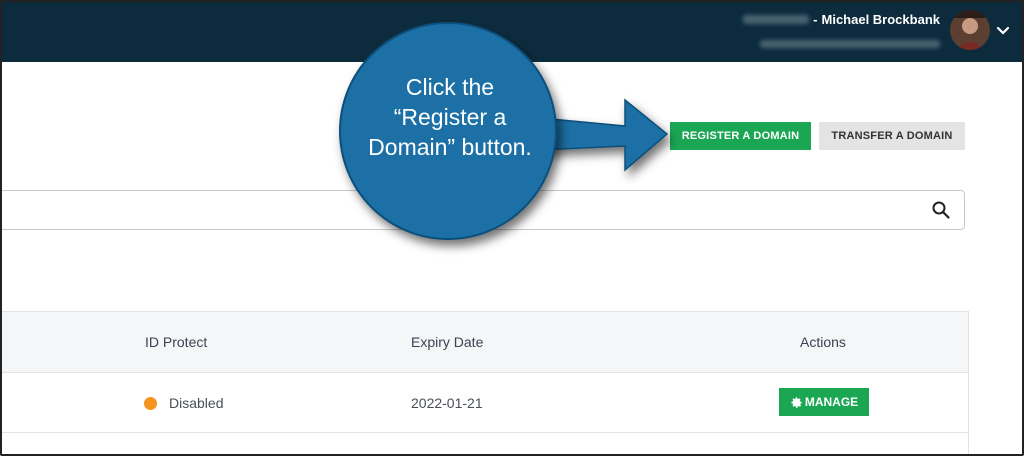  I want to click on redacted-text, so click(776, 19).